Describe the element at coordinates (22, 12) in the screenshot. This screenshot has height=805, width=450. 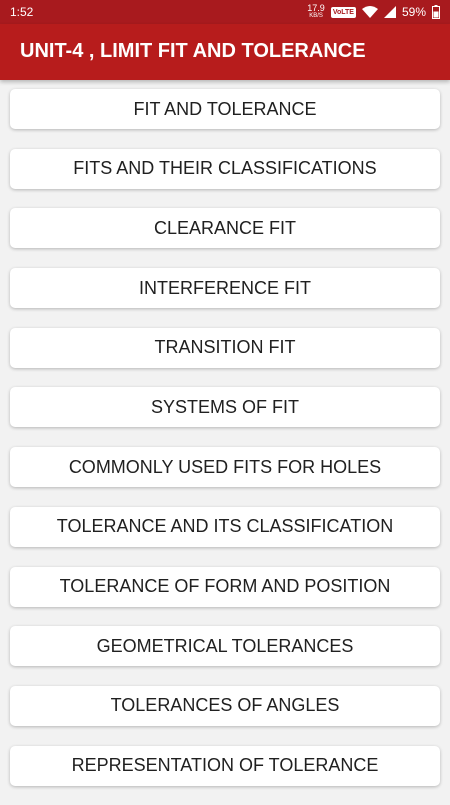
I see `status-time: 1:52` at that location.